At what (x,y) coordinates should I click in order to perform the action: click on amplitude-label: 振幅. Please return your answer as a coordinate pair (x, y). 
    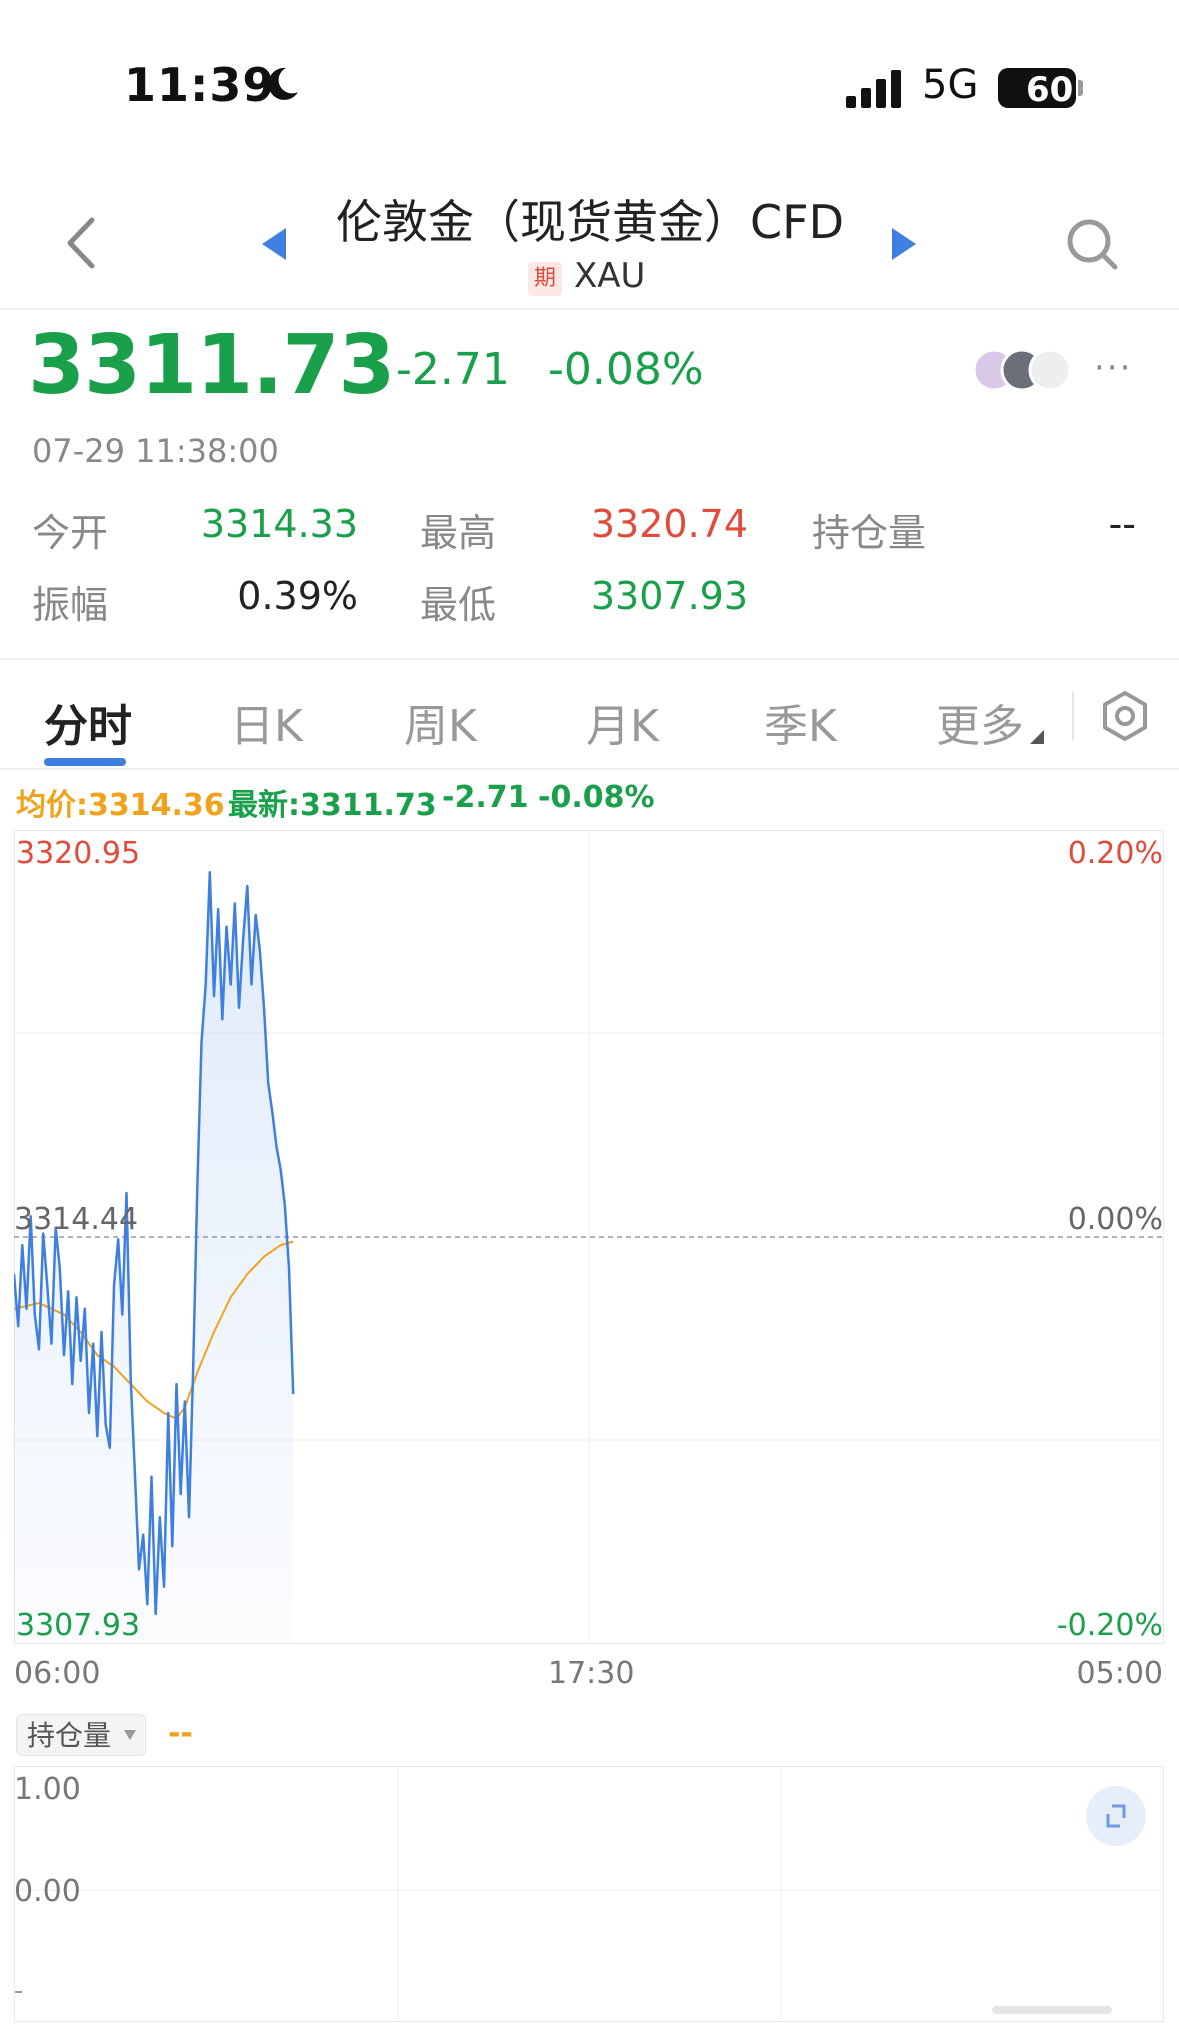
    Looking at the image, I should click on (70, 605).